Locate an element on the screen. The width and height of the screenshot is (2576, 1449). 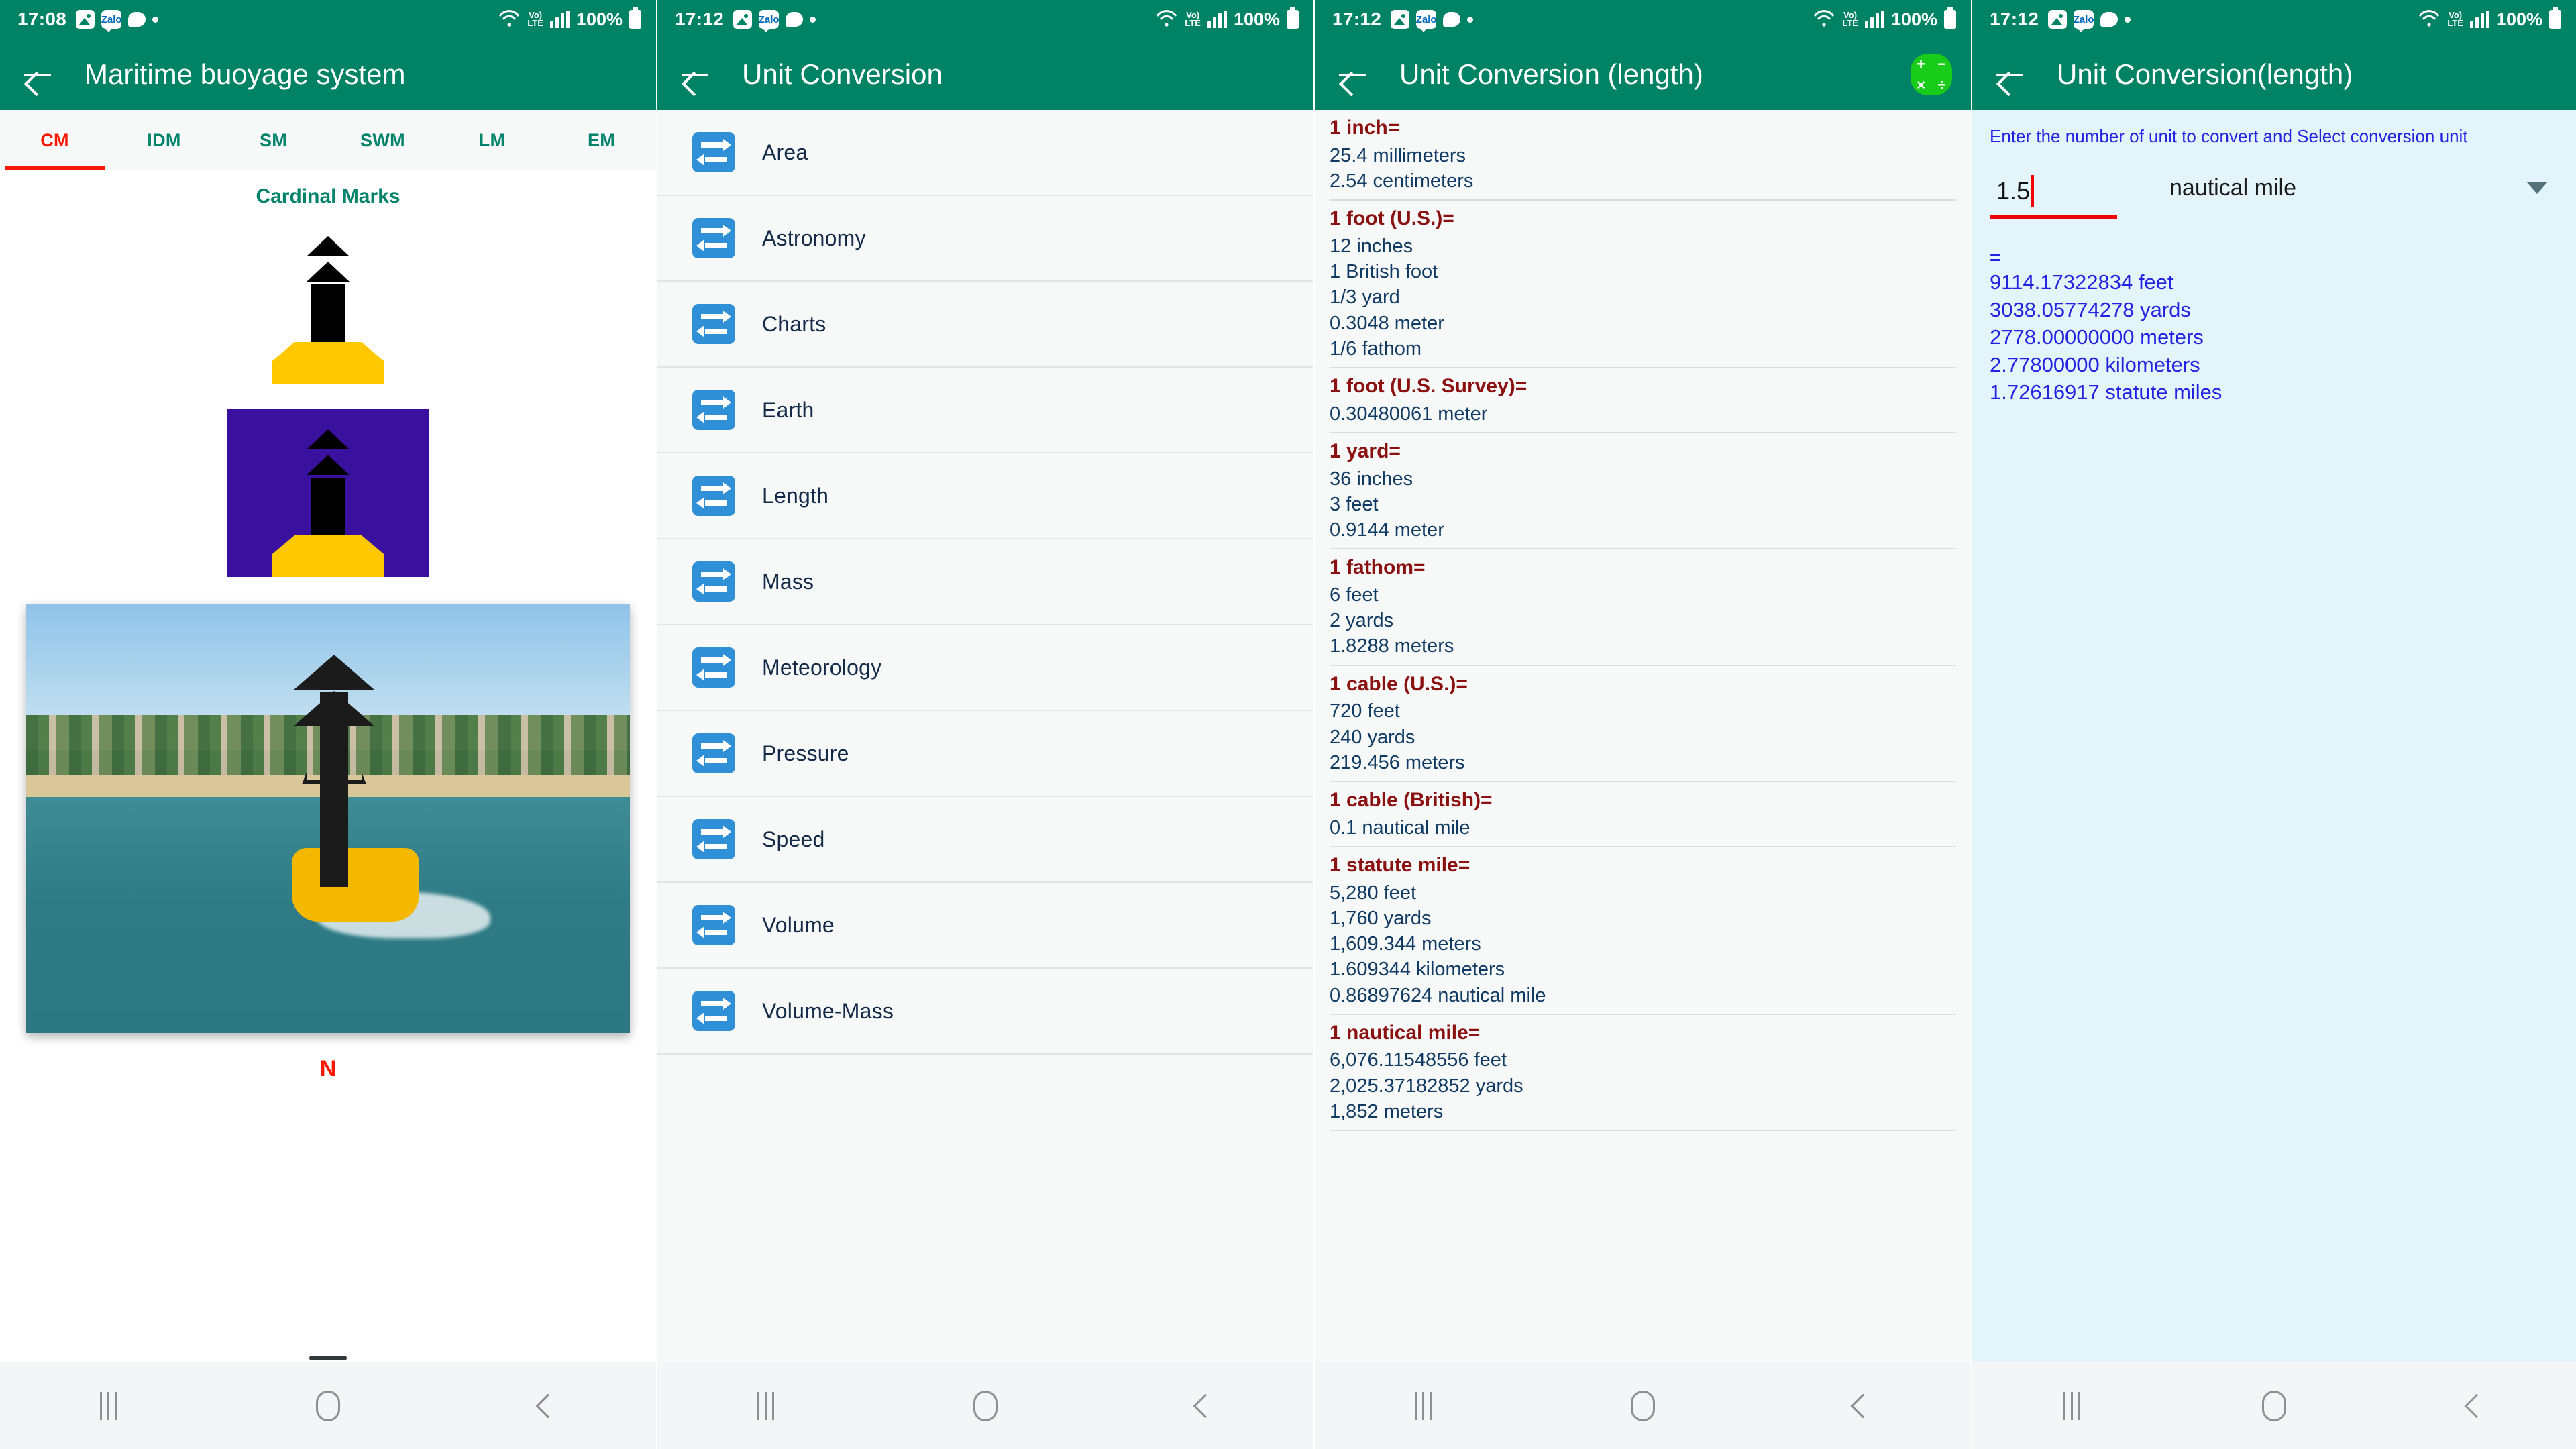
list-item-meteorology: Meteorology is located at coordinates (985, 668).